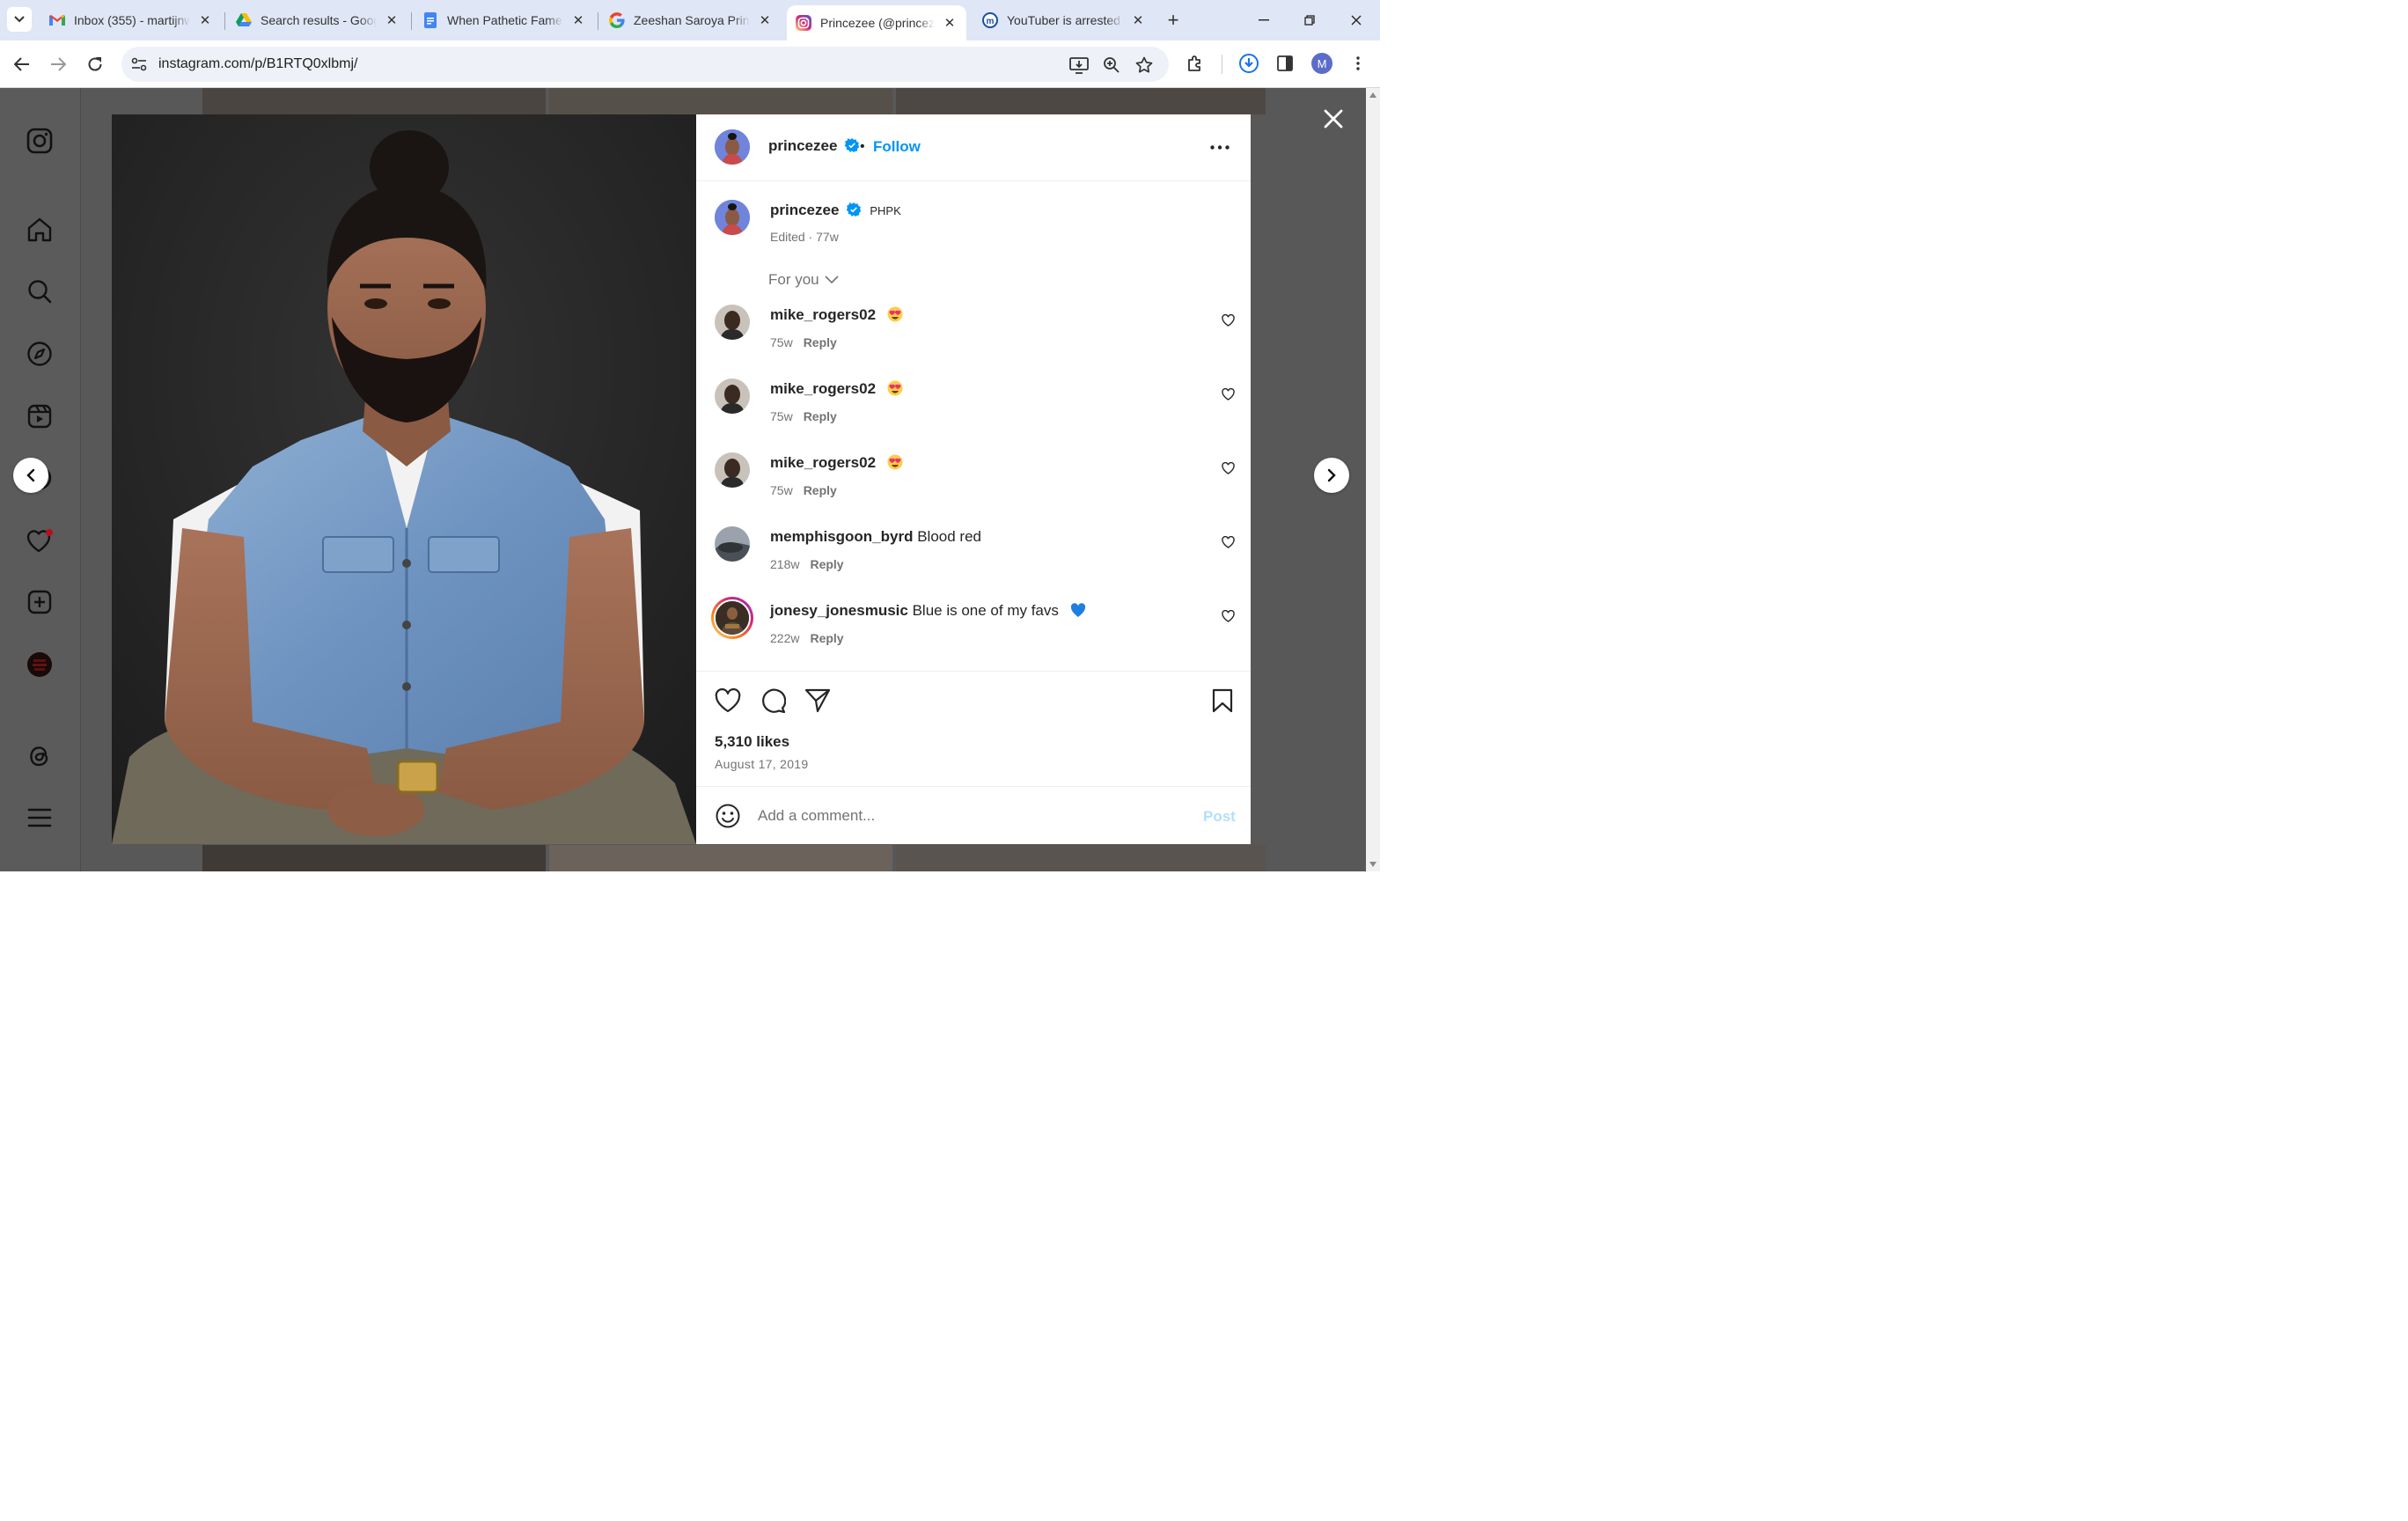 This screenshot has width=2408, height=1521. What do you see at coordinates (40, 291) in the screenshot?
I see `search-icon` at bounding box center [40, 291].